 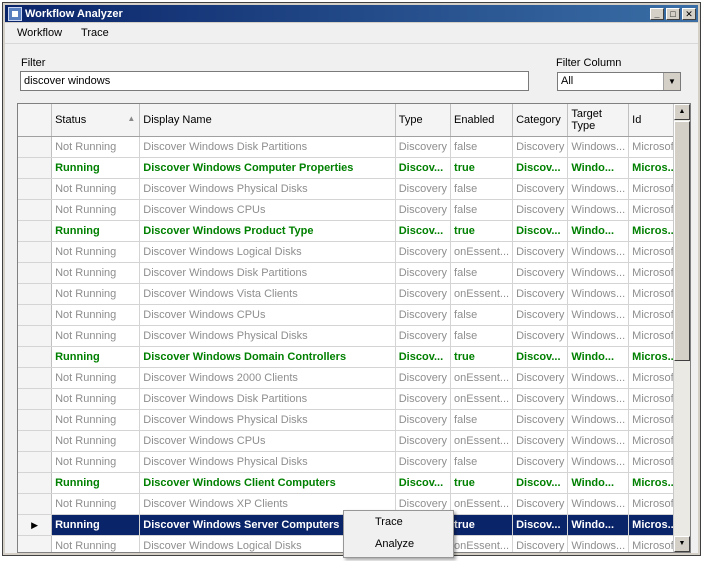 I want to click on cell-name: Discover Windows Computer Properties, so click(x=267, y=168).